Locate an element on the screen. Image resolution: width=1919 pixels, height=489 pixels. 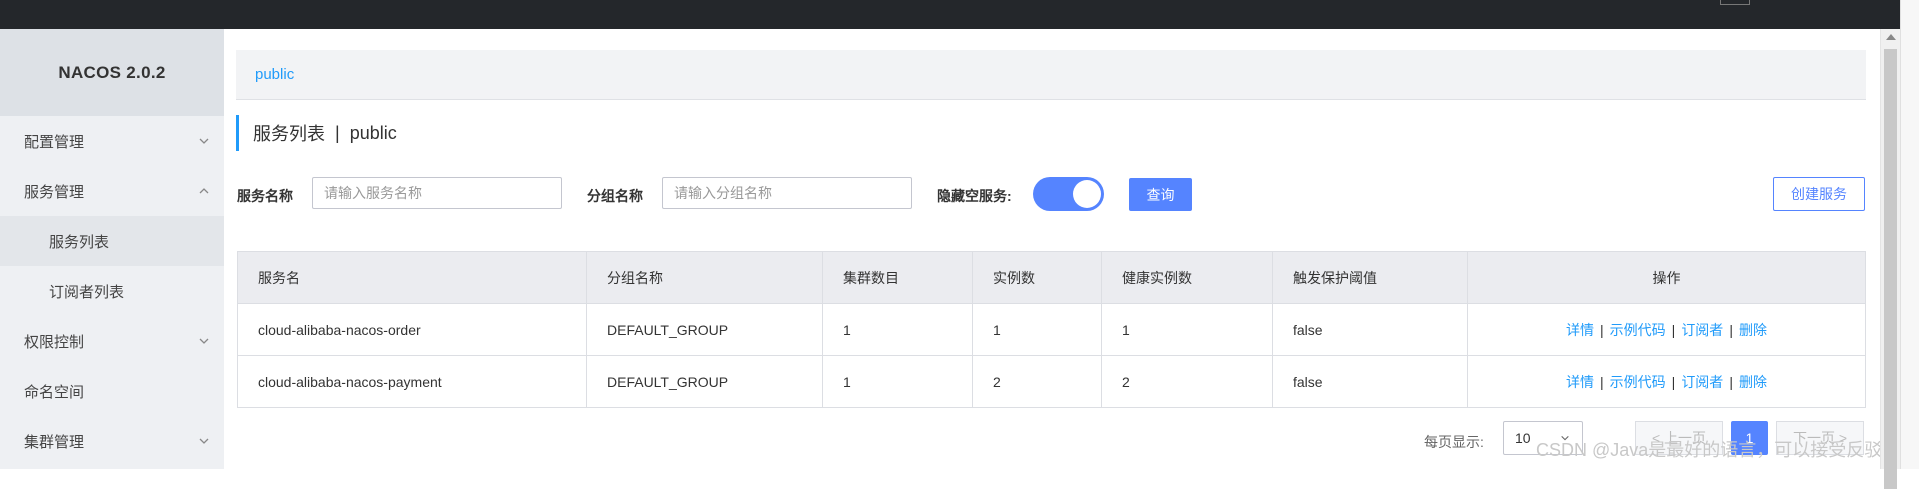
chevron-up-icon is located at coordinates (204, 191).